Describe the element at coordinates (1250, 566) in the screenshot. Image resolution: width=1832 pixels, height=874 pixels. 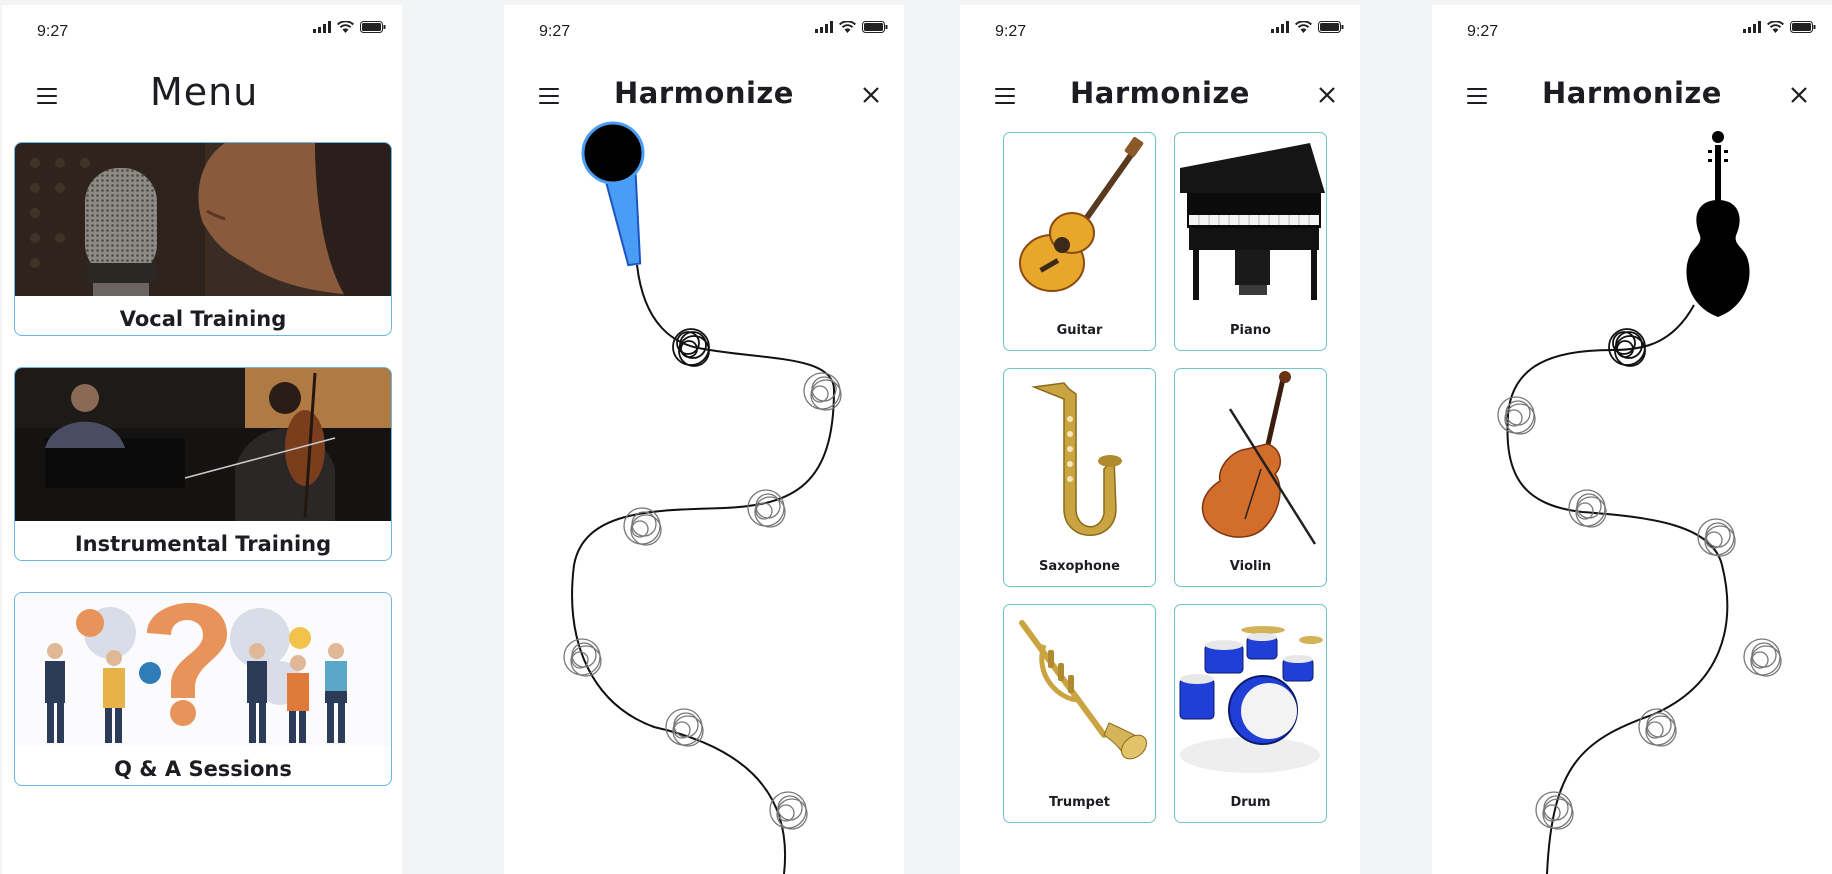
I see `instrument-label: Violin` at that location.